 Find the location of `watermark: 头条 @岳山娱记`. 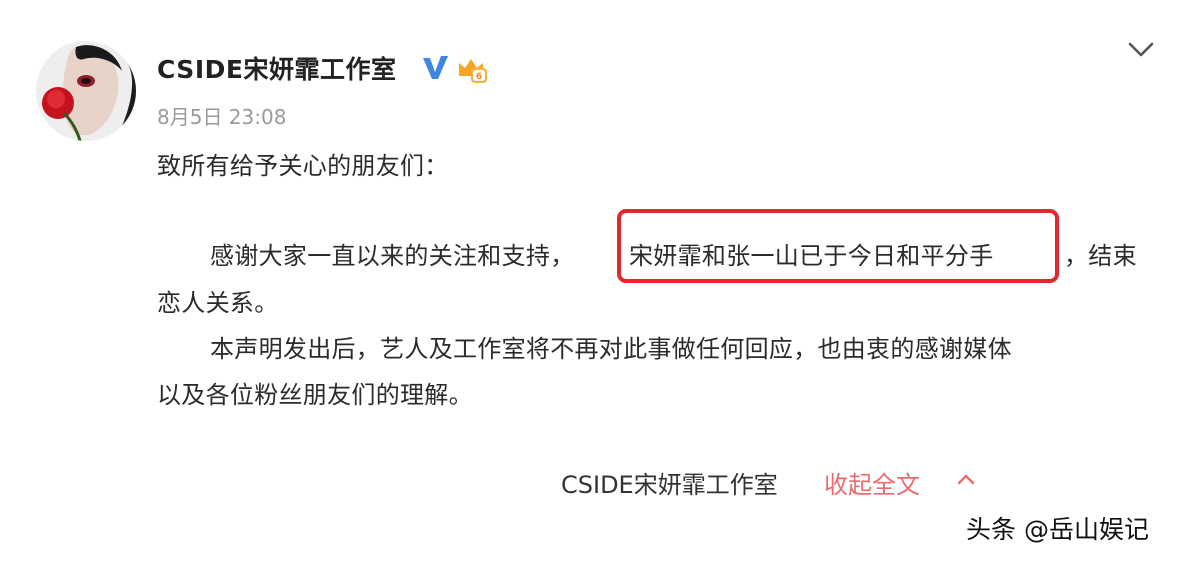

watermark: 头条 @岳山娱记 is located at coordinates (1057, 529).